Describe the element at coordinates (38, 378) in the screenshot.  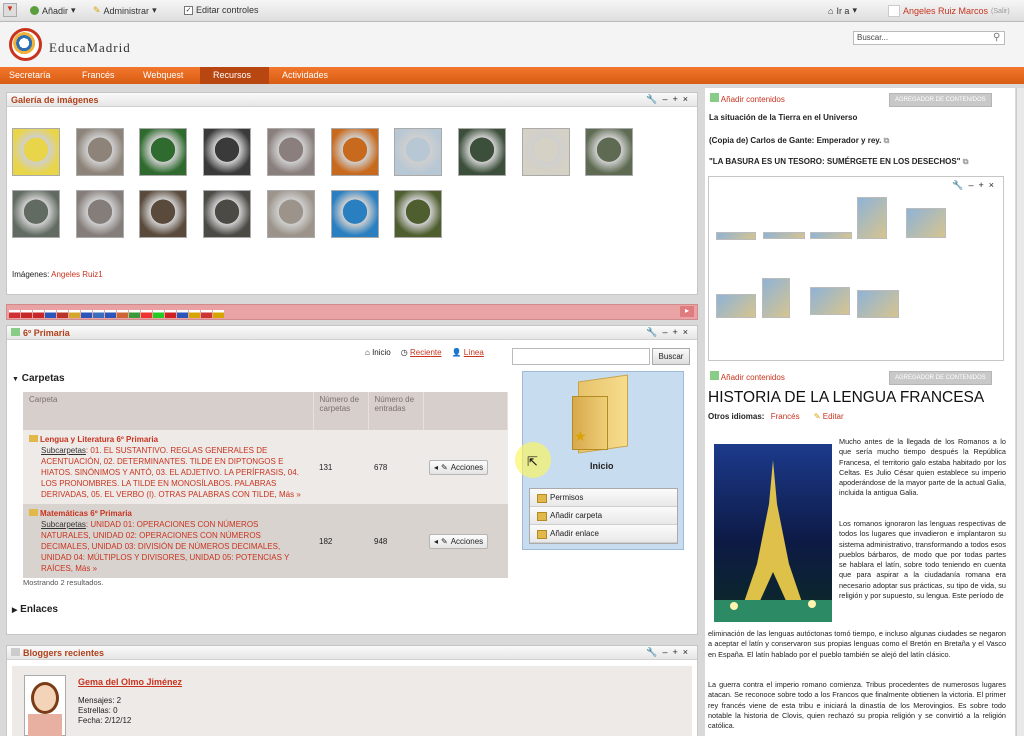
I see `folders-heading: ▼ Carpetas` at that location.